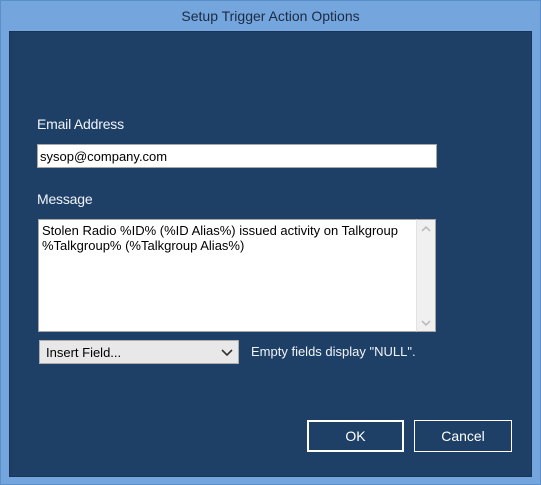 The height and width of the screenshot is (485, 541). What do you see at coordinates (237, 156) in the screenshot?
I see `email-field` at bounding box center [237, 156].